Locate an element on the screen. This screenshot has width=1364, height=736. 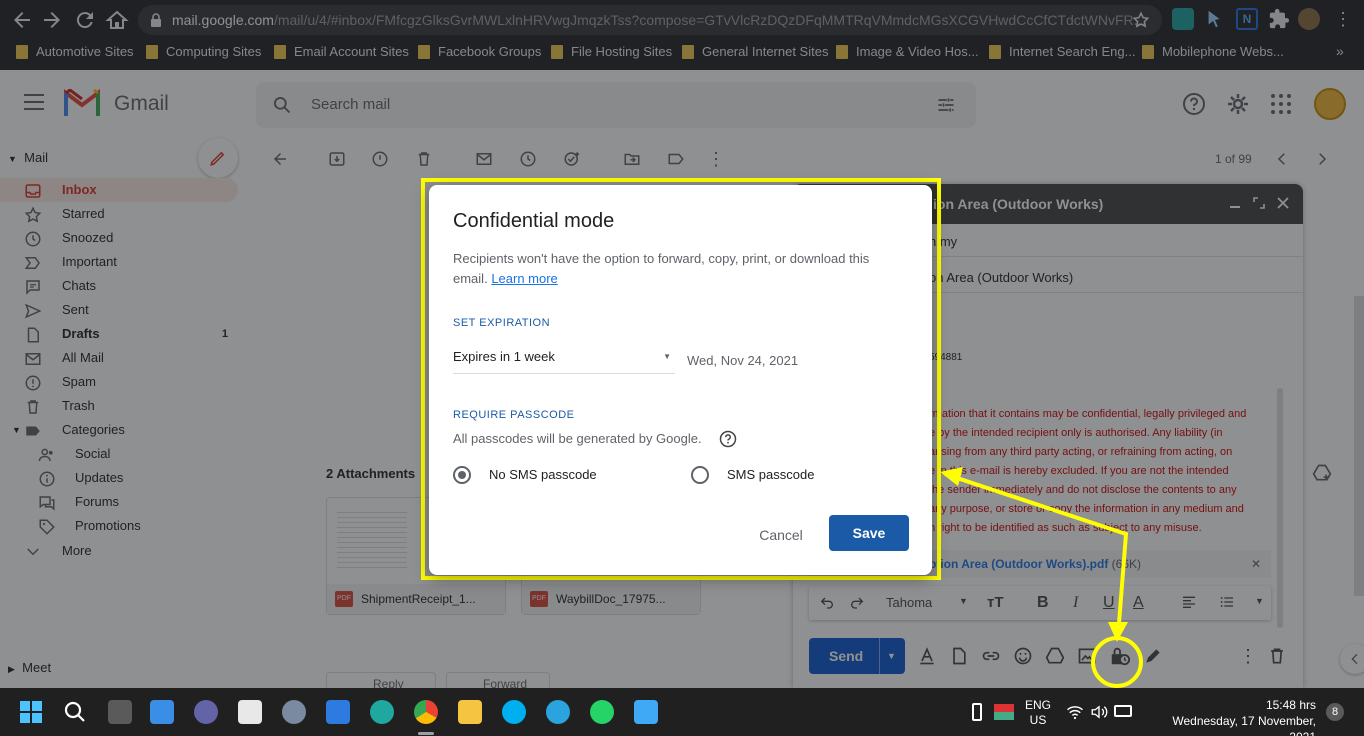
radio-unselected-icon is located at coordinates (700, 475).